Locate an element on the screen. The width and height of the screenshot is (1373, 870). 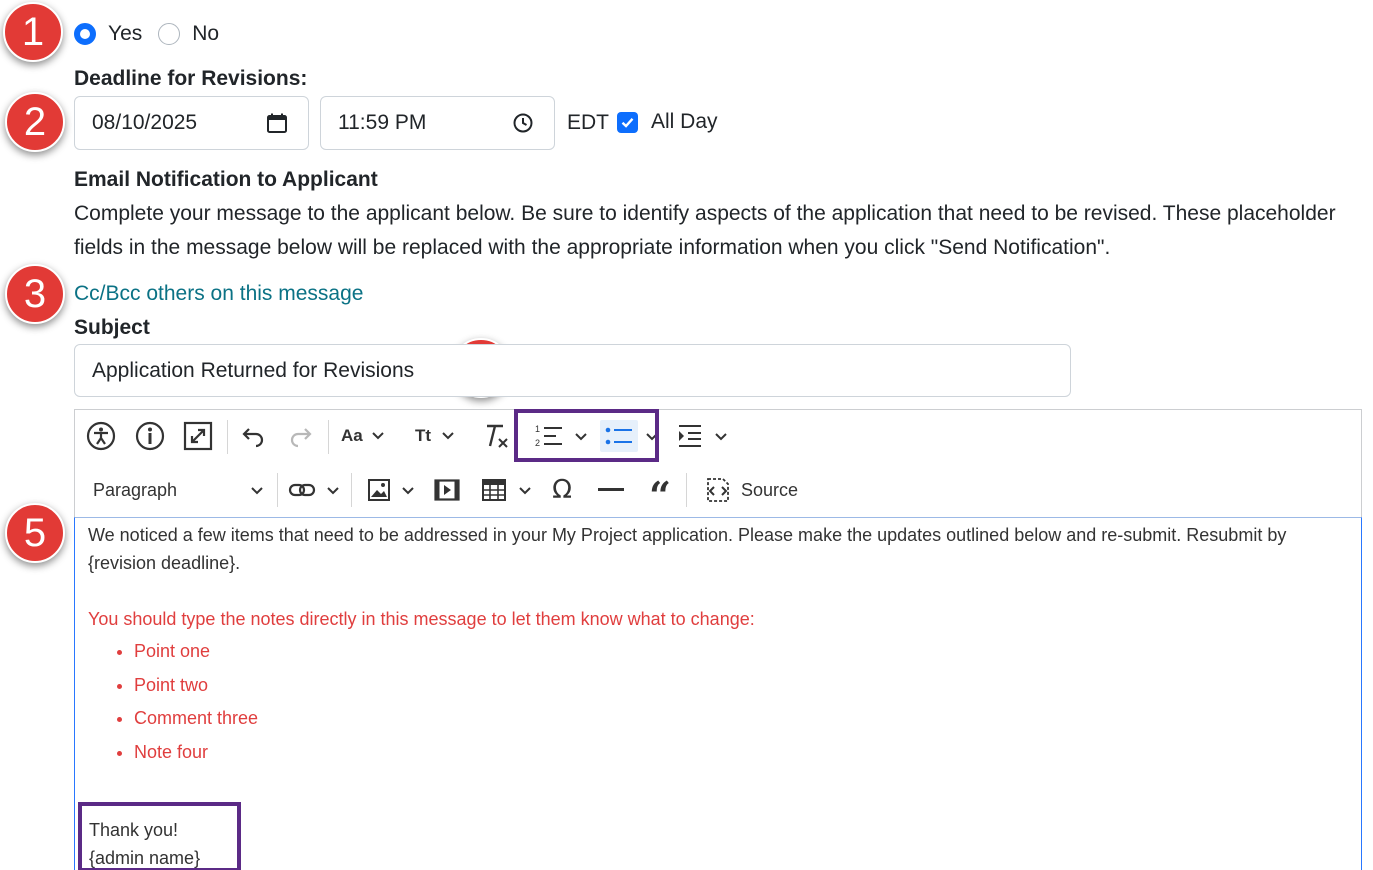
callout-3: 3 is located at coordinates (35, 294).